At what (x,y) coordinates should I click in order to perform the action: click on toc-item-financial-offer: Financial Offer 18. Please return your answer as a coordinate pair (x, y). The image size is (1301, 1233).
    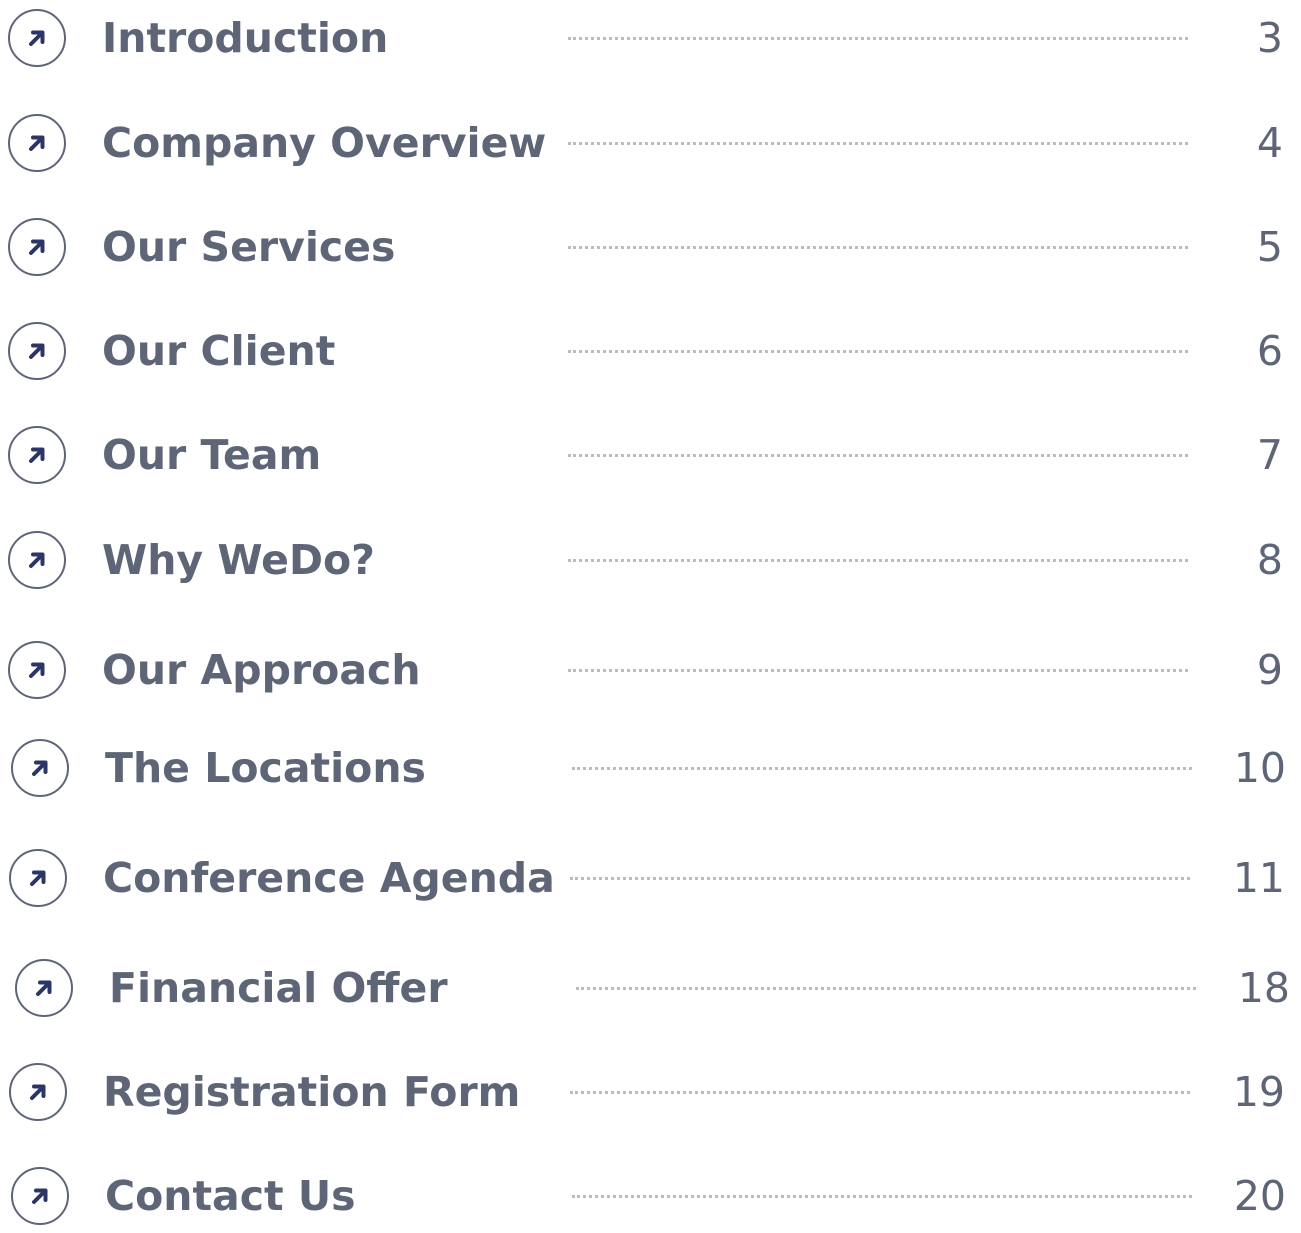
    Looking at the image, I should click on (650, 990).